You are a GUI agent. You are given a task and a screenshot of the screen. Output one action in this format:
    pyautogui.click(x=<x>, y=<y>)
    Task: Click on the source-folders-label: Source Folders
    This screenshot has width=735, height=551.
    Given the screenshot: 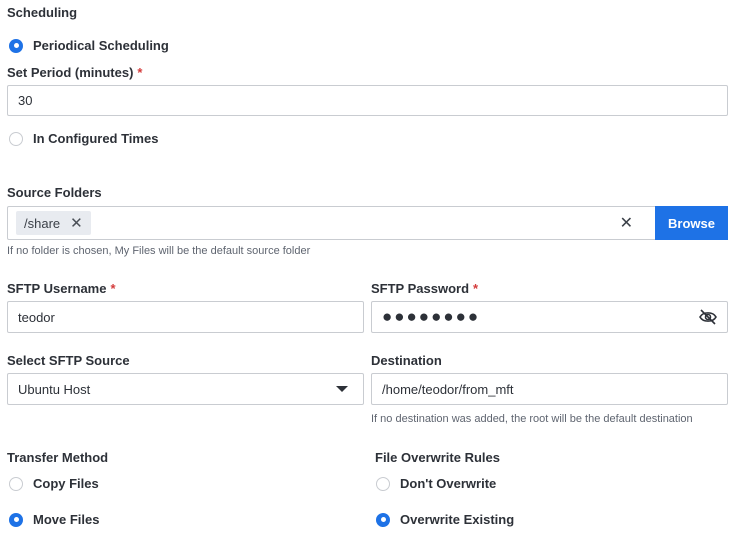 What is the action you would take?
    pyautogui.click(x=54, y=192)
    